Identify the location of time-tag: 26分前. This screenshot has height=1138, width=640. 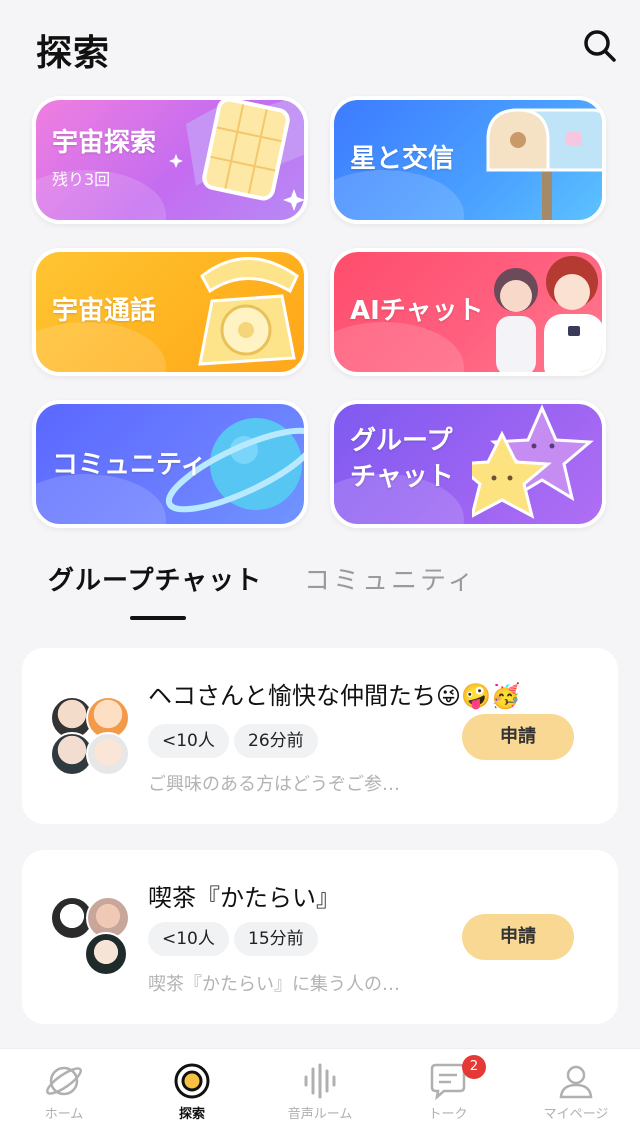
(276, 741).